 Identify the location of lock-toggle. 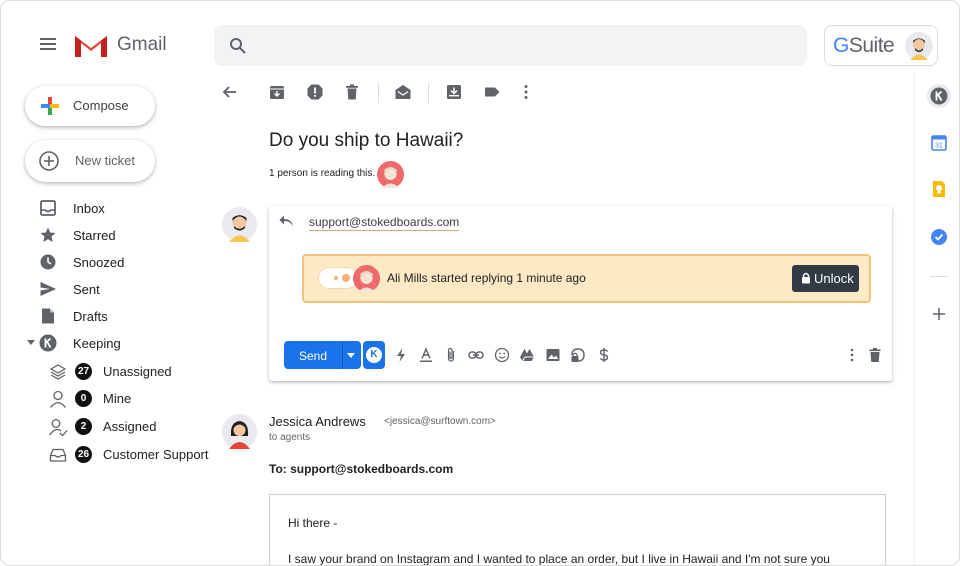
(338, 278).